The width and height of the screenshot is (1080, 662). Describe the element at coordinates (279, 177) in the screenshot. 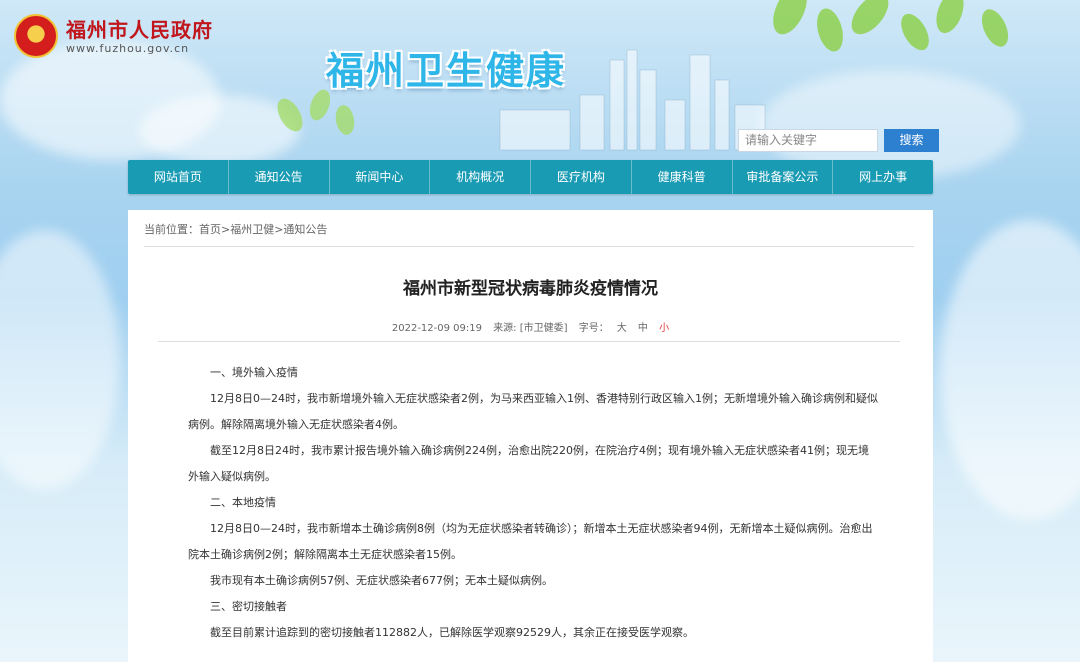

I see `nav-item-notices: 通知公告` at that location.